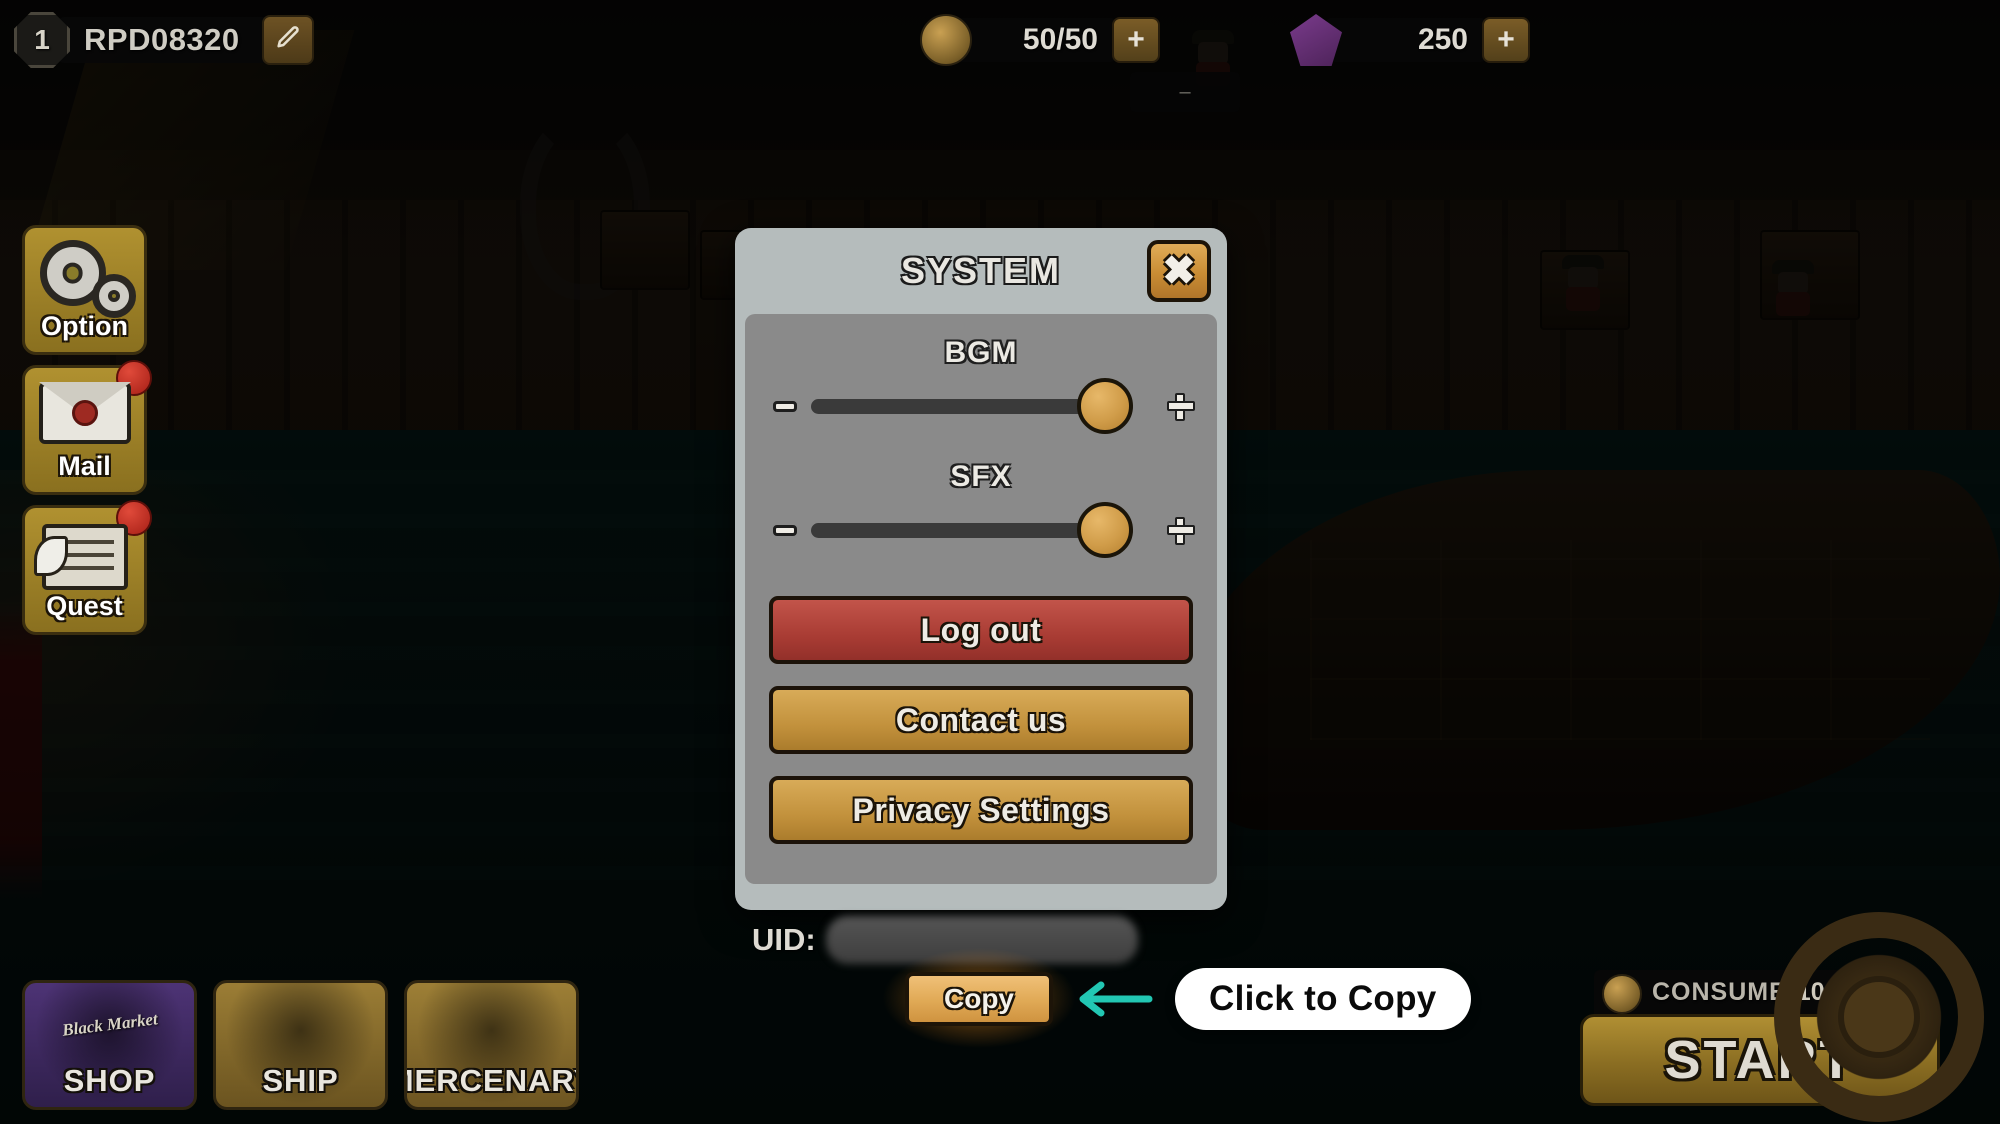 This screenshot has height=1124, width=2000. What do you see at coordinates (80, 552) in the screenshot?
I see `quest-scroll-icon` at bounding box center [80, 552].